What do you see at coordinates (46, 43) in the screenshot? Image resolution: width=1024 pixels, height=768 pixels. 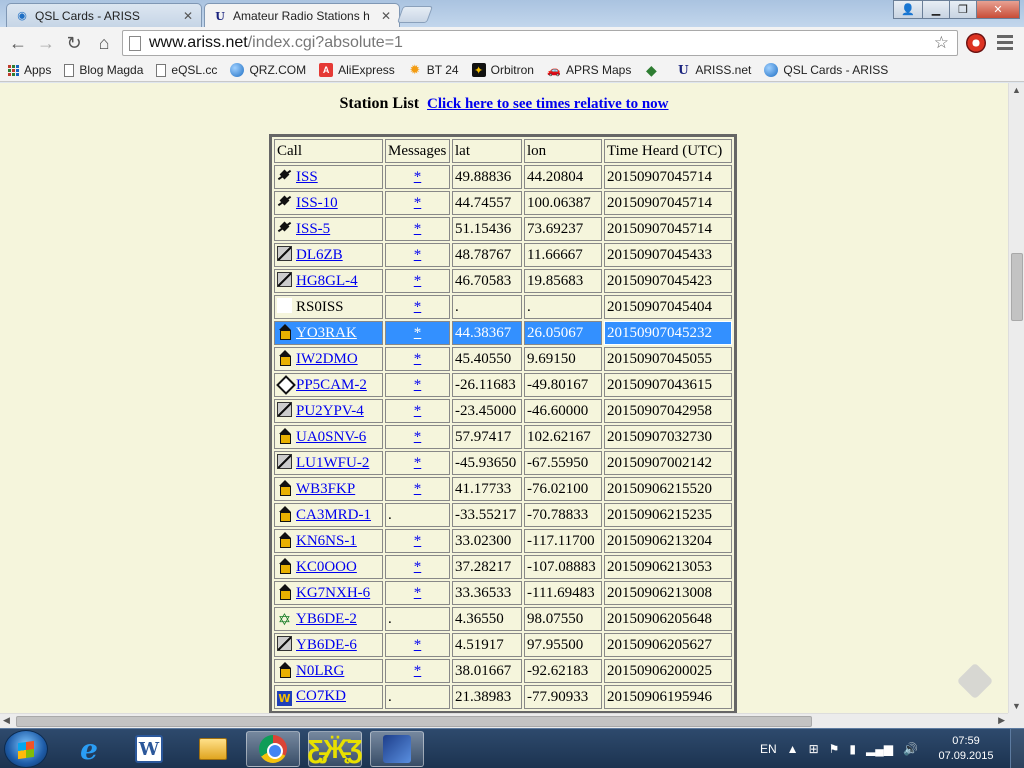 I see `forward-arrow-icon: →` at bounding box center [46, 43].